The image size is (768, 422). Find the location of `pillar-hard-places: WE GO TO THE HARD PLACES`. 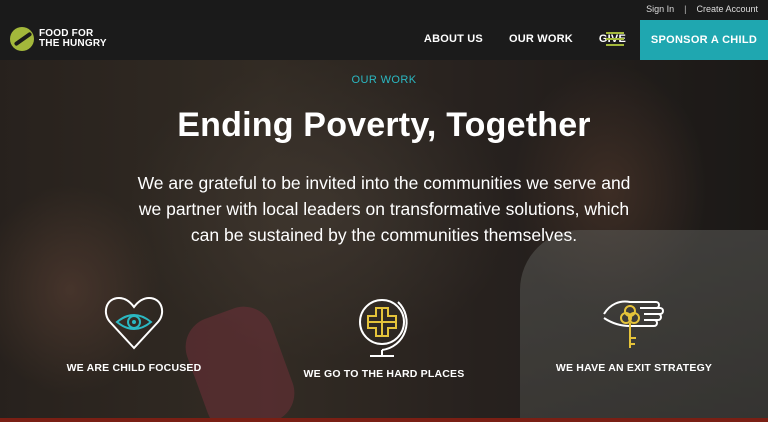

pillar-hard-places: WE GO TO THE HARD PLACES is located at coordinates (384, 336).